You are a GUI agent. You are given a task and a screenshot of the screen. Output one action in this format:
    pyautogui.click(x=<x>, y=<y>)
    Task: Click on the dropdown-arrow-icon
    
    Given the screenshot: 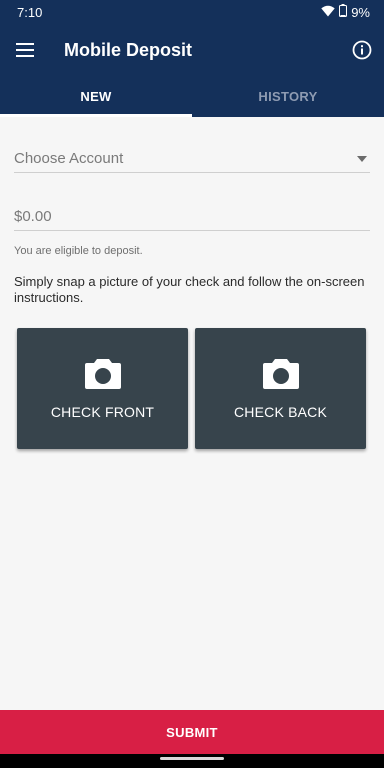 What is the action you would take?
    pyautogui.click(x=362, y=158)
    